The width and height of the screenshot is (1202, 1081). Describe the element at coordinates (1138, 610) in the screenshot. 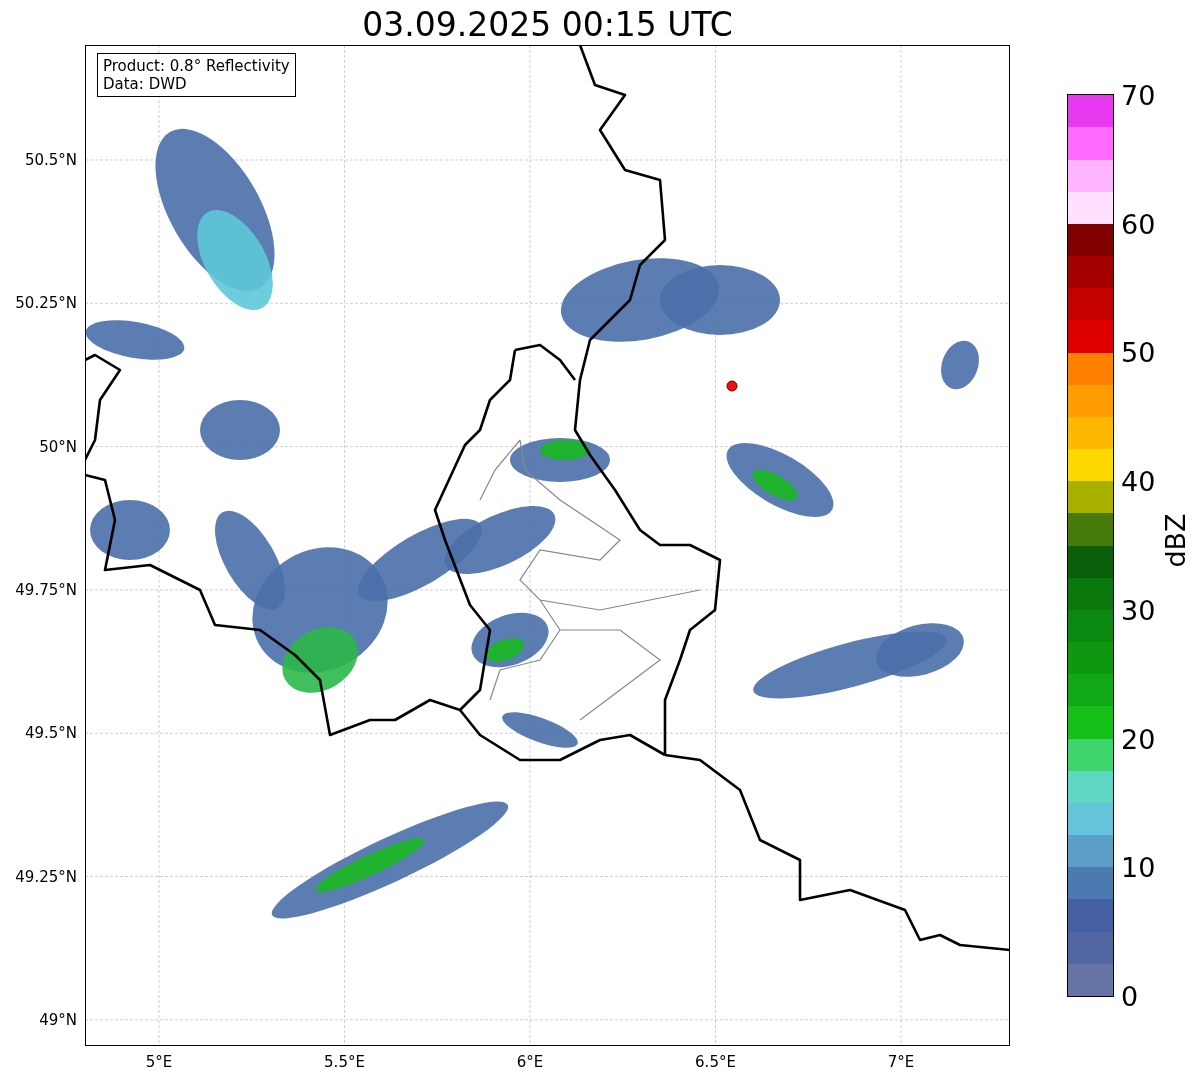

I see `colorbar-tick-label: 30` at that location.